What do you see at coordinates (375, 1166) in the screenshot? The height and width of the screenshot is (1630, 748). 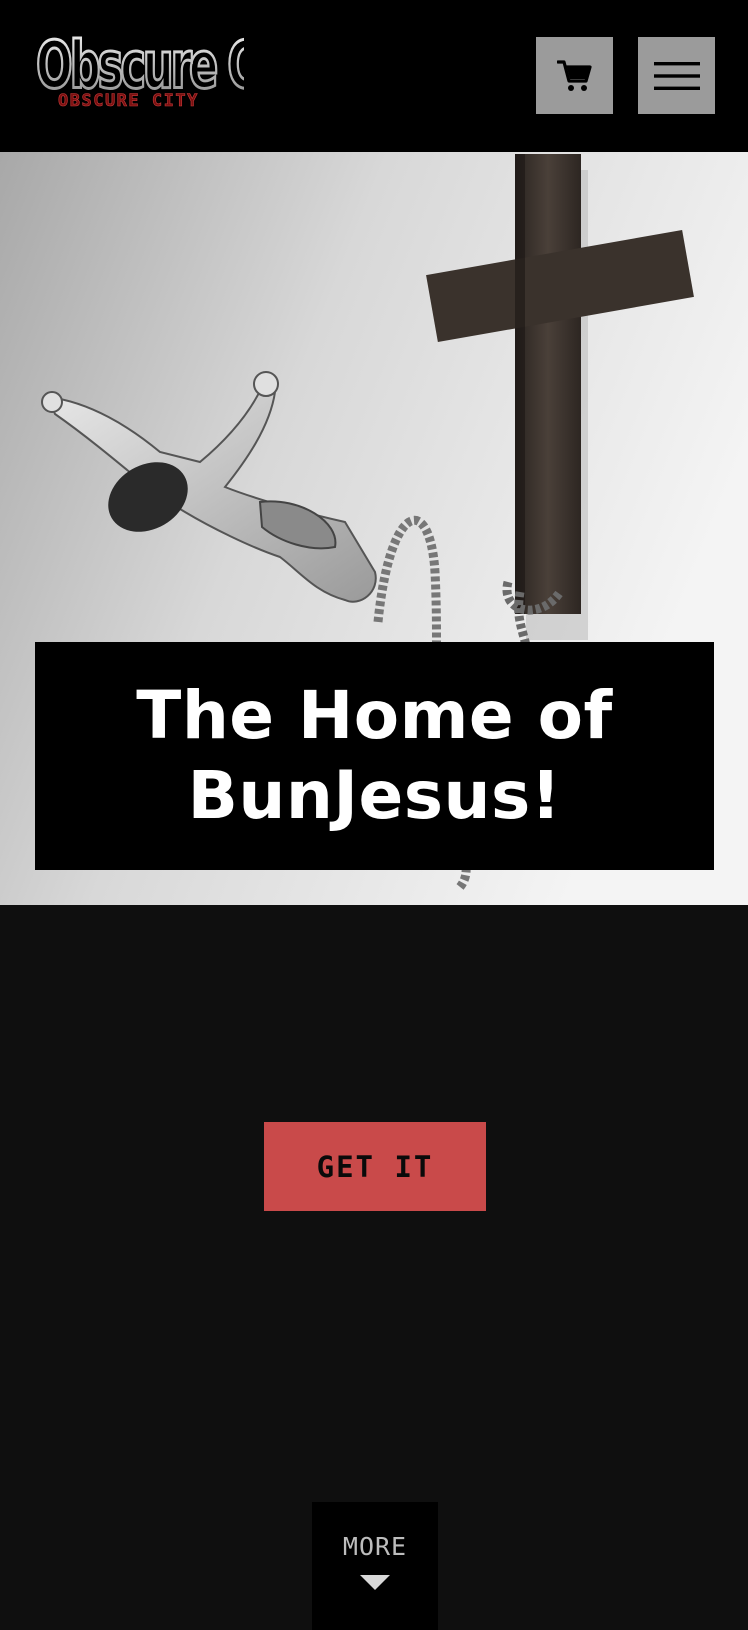 I see `get-it-button: GET IT` at bounding box center [375, 1166].